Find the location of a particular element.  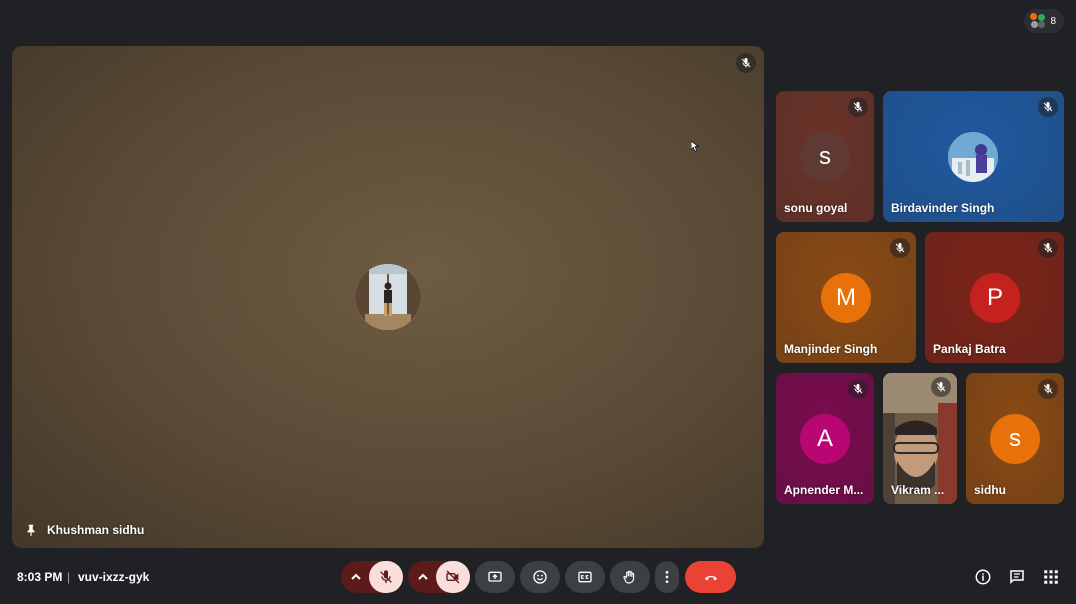

participant-initial-avatar: P is located at coordinates (995, 298).